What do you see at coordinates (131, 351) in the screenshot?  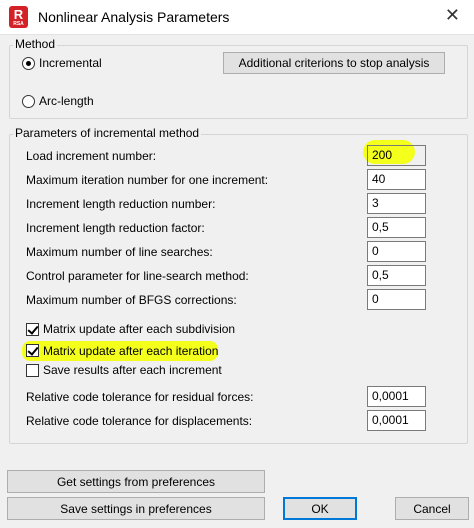 I see `matrix-update-iteration-label: Matrix update after each iteration` at bounding box center [131, 351].